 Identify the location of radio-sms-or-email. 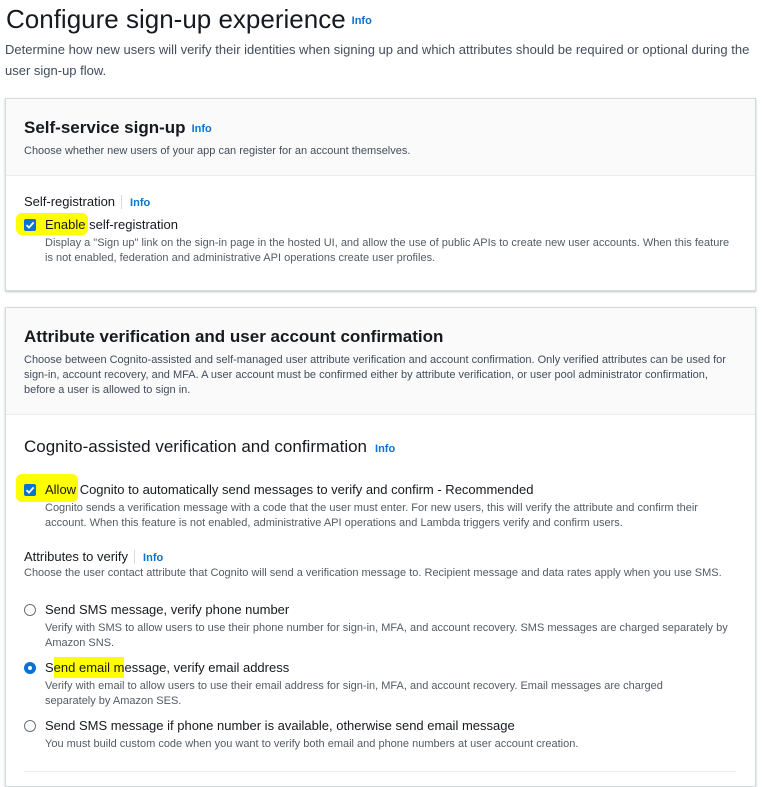
(30, 726).